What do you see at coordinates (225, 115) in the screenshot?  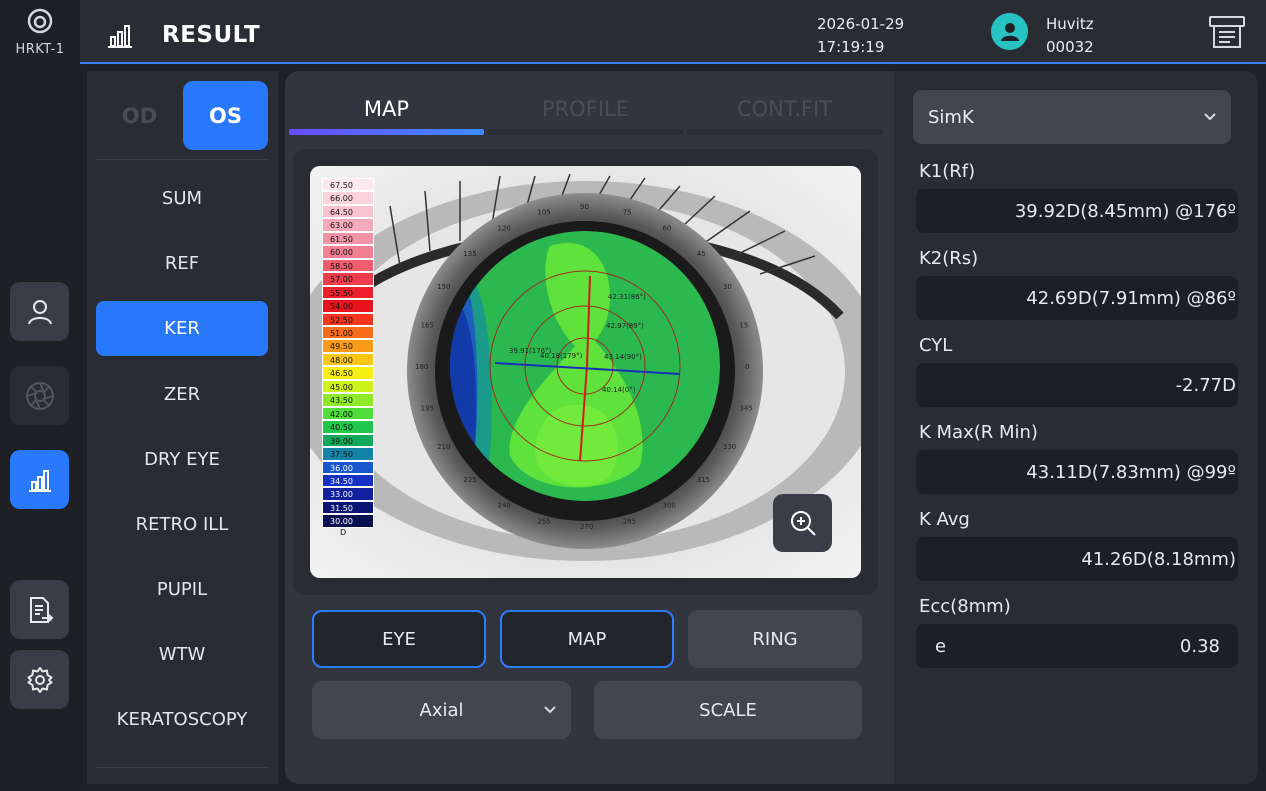 I see `os-button: OS` at bounding box center [225, 115].